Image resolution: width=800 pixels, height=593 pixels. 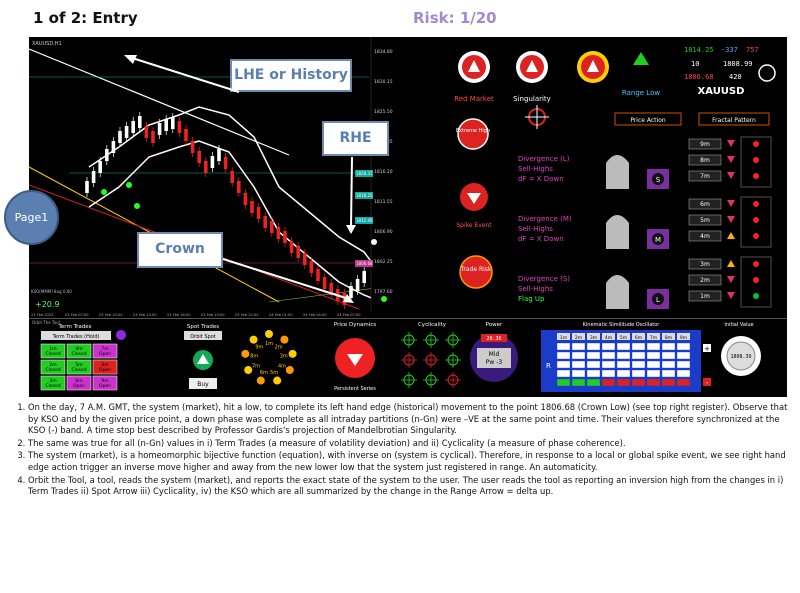 I want to click on fractal-letter: S, so click(x=658, y=180).